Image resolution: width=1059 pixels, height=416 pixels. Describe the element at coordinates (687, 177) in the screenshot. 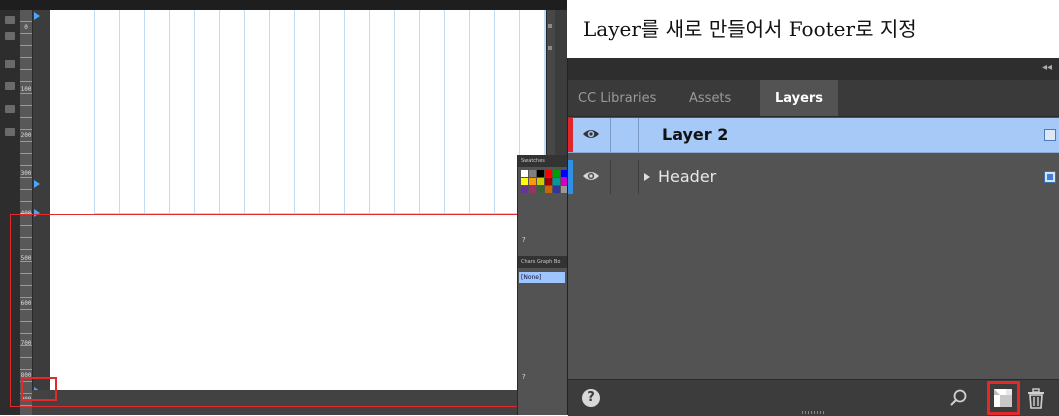

I see `layer-name: Header` at that location.